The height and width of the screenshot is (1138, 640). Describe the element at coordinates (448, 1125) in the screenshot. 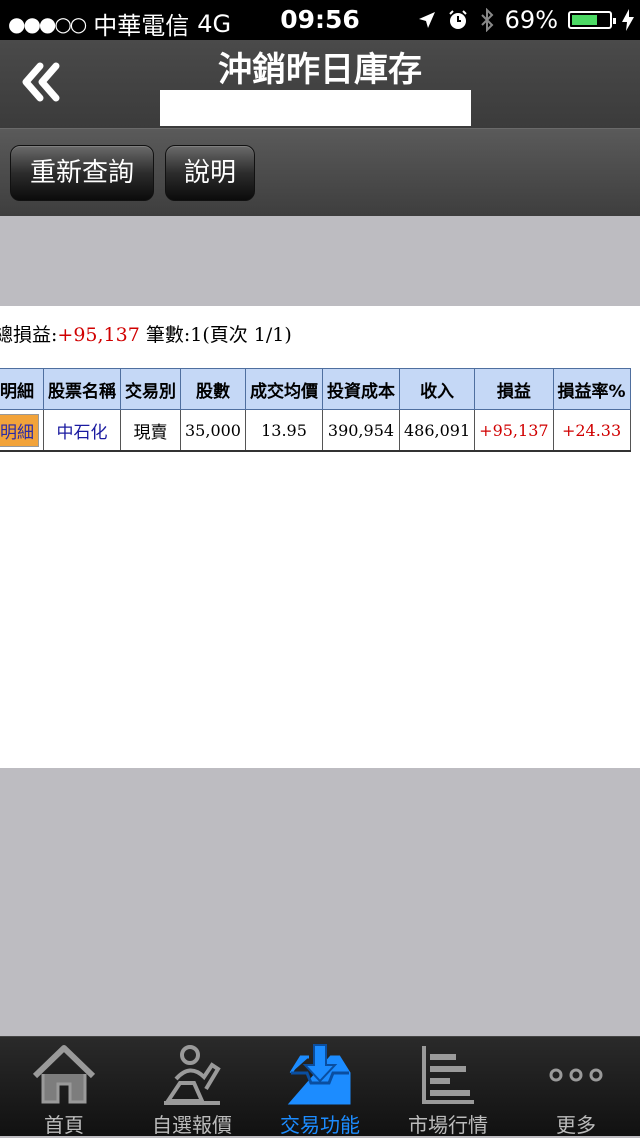

I see `tab-label: 市場行情` at that location.